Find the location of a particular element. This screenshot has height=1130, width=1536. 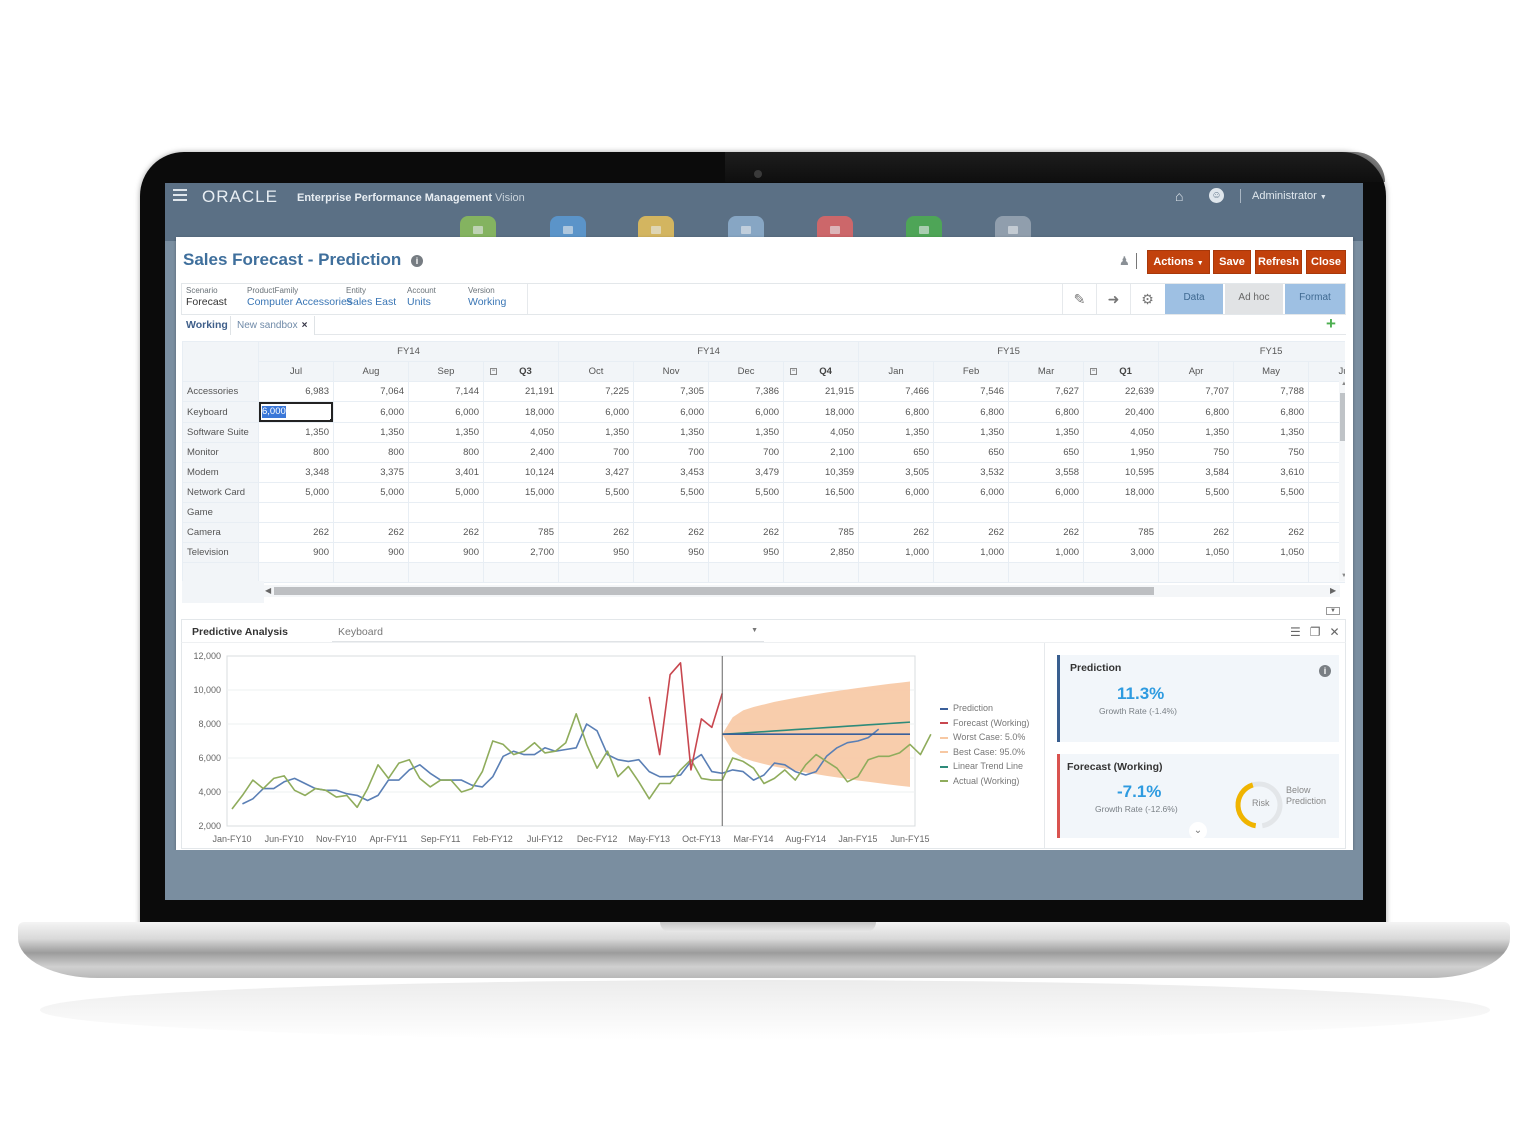

grid-cell: 20,400 is located at coordinates (1121, 412).